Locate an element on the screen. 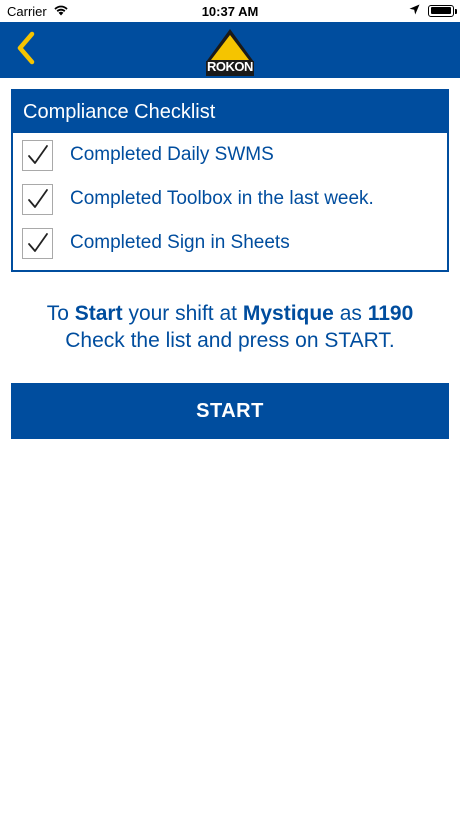 This screenshot has height=818, width=460. instruction-line-1: To Start your shift at Mystique as 1190 is located at coordinates (230, 313).